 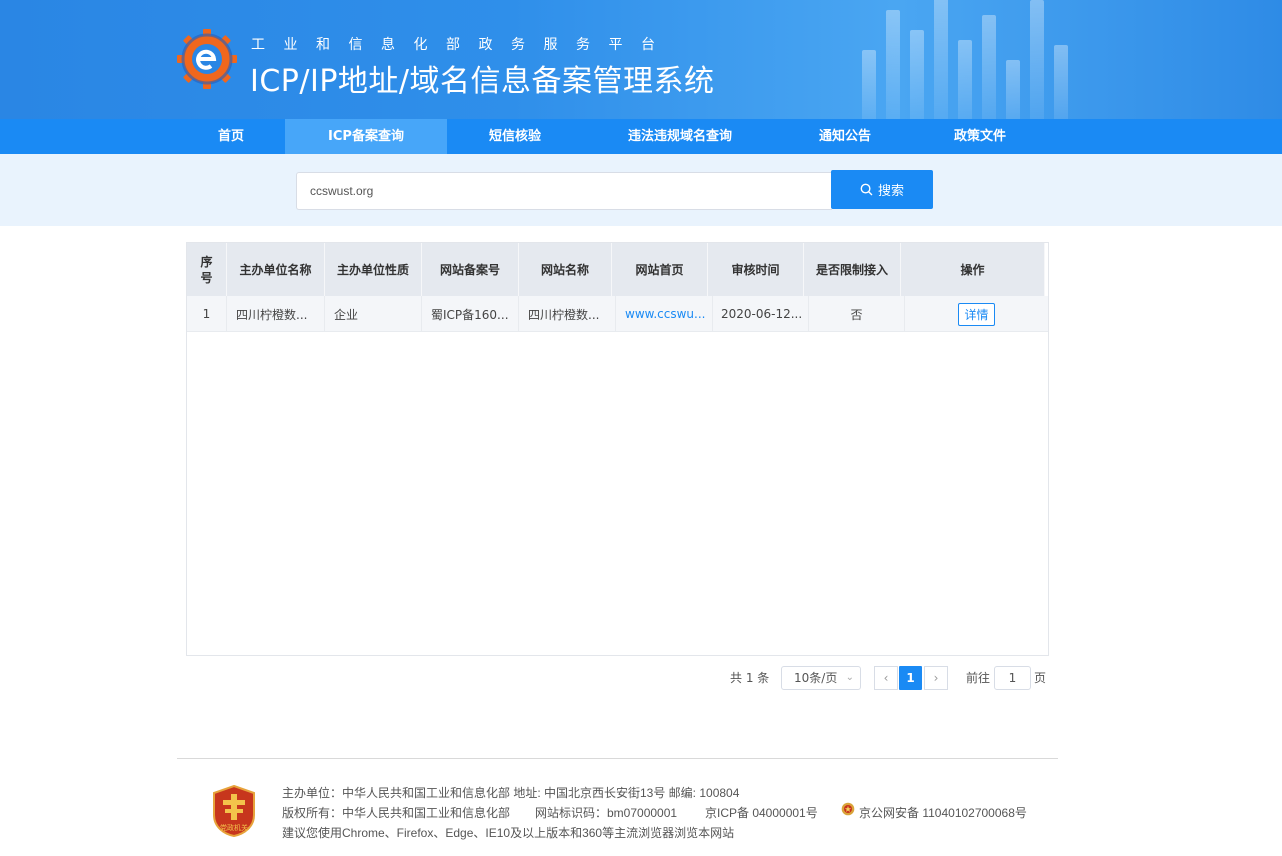 I want to click on main-nav: 首页 ICP备案查询 短信核验 违法违规域名查询 通知公告 政策文件, so click(x=641, y=136).